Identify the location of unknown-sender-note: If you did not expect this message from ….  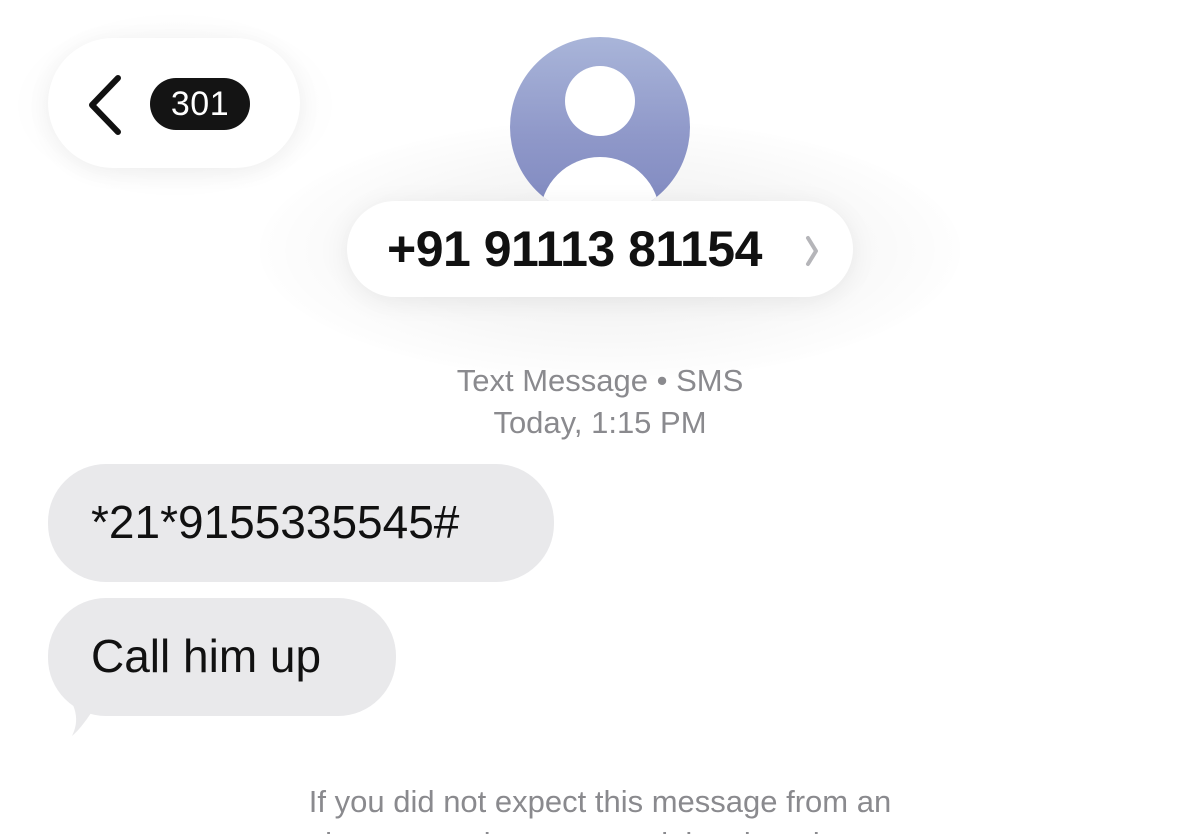
(600, 801).